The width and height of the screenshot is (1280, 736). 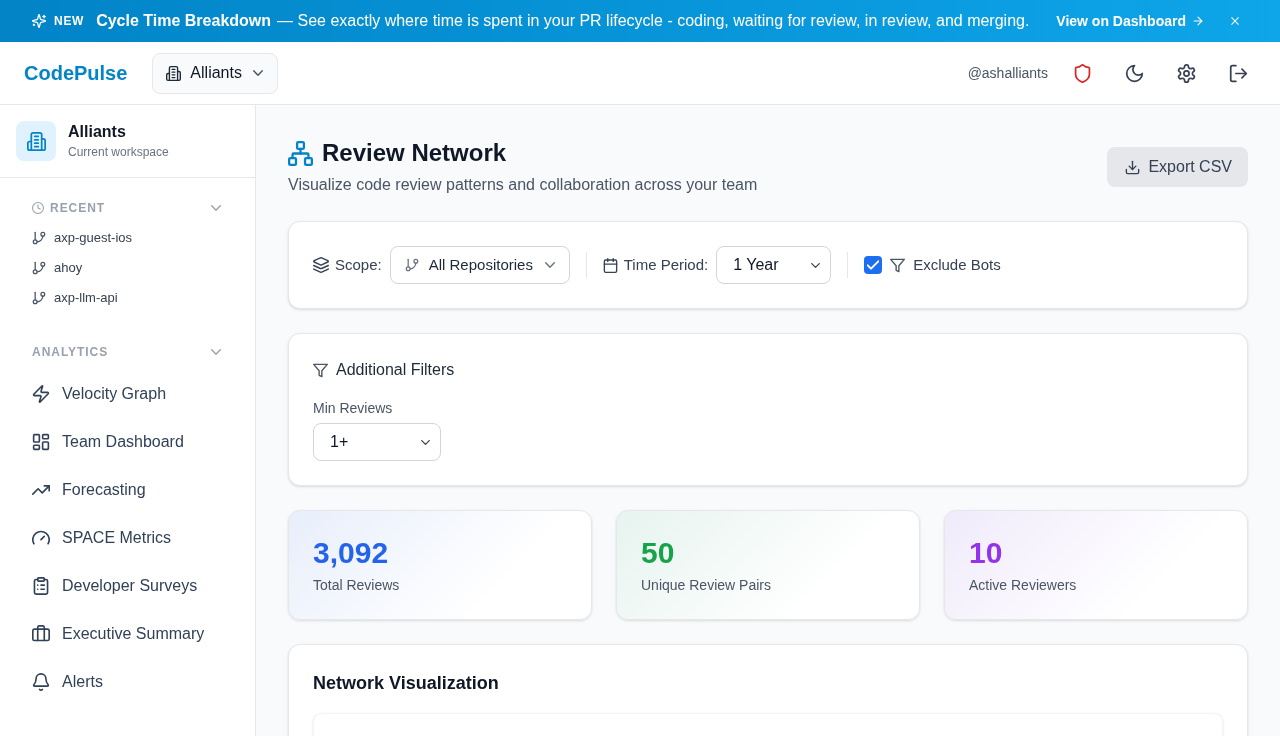 What do you see at coordinates (127, 268) in the screenshot?
I see `recent-repo-link: ahoy` at bounding box center [127, 268].